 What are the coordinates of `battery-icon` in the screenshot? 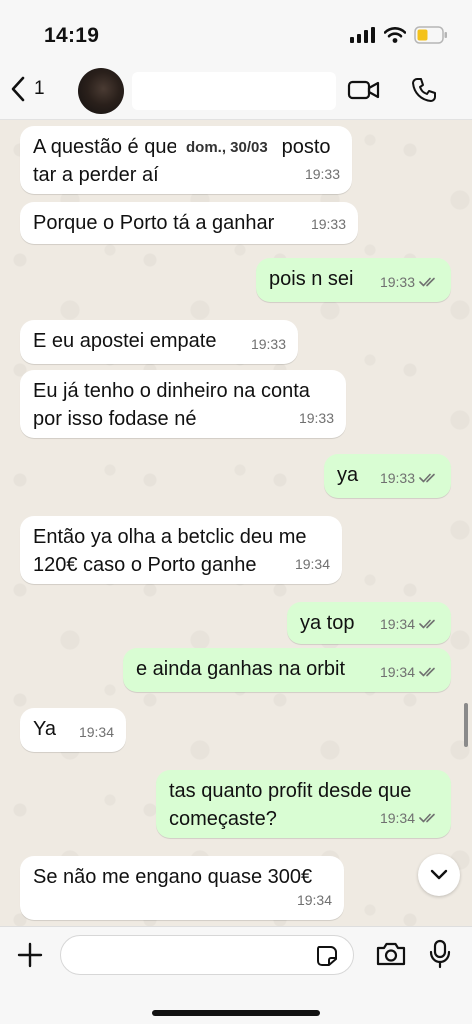 It's located at (430, 35).